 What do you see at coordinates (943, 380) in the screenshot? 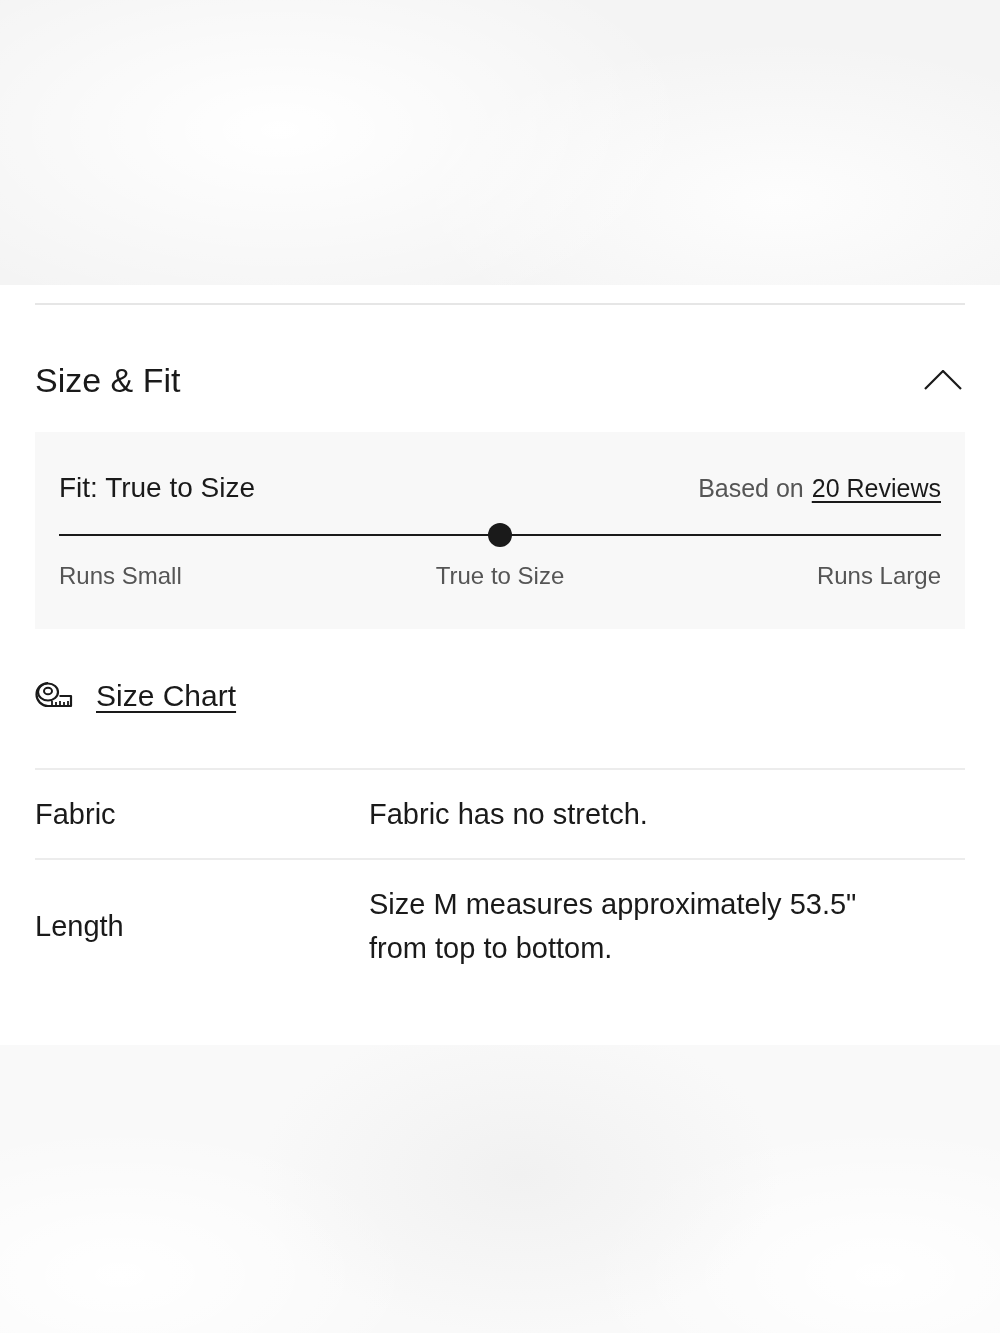
I see `chevron-up-icon` at bounding box center [943, 380].